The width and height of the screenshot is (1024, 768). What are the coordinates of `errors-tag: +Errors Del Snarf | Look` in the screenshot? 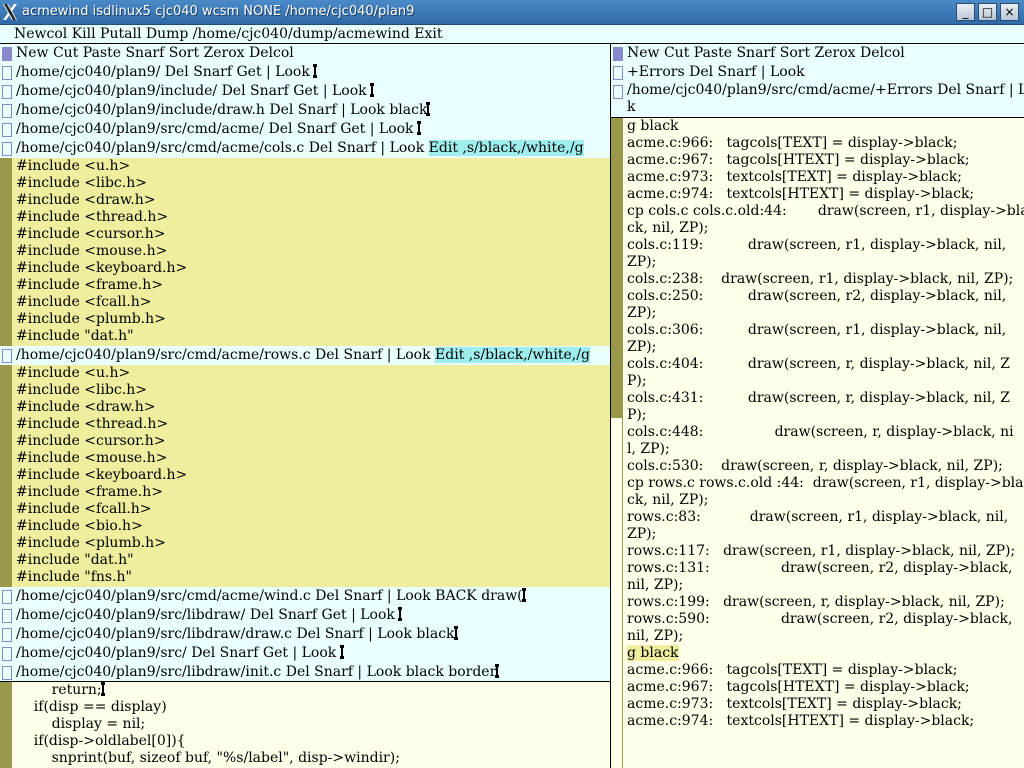 It's located at (817, 72).